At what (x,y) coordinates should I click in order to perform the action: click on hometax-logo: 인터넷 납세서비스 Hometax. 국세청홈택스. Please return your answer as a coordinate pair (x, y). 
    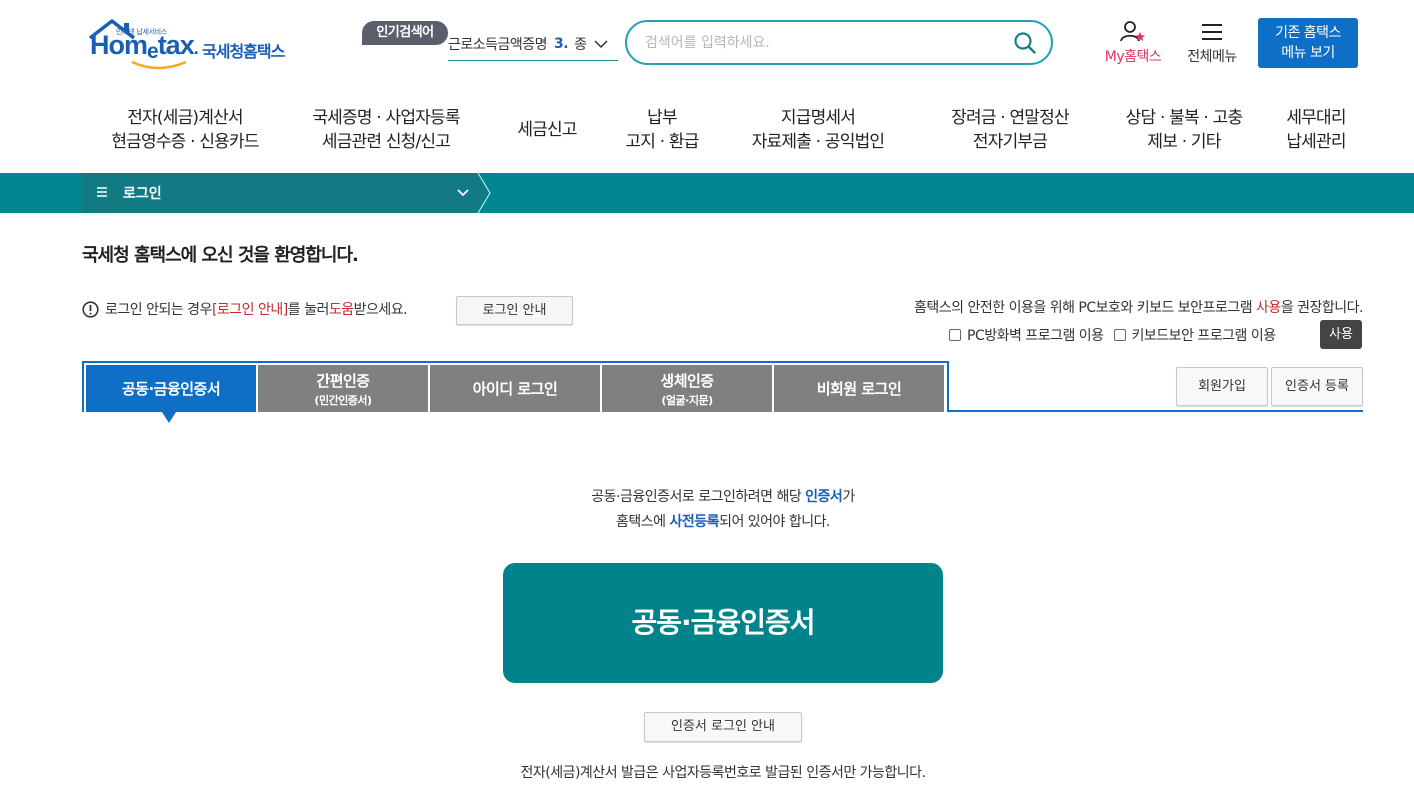
    Looking at the image, I should click on (193, 44).